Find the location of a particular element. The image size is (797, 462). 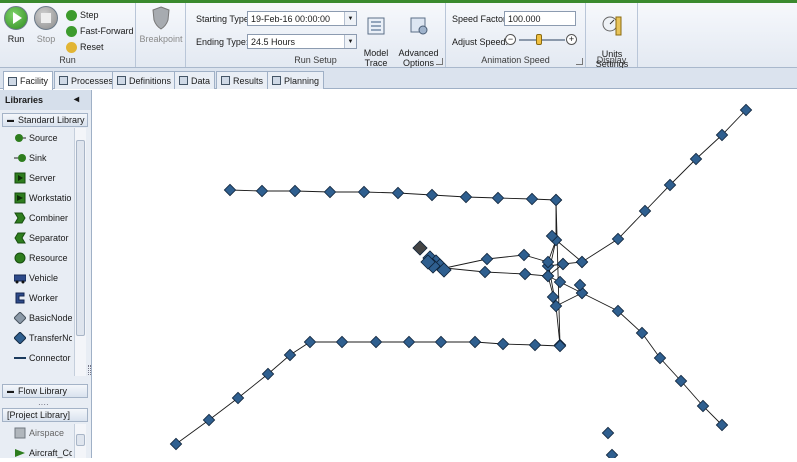

tab-definitions: Definitions is located at coordinates (144, 80).